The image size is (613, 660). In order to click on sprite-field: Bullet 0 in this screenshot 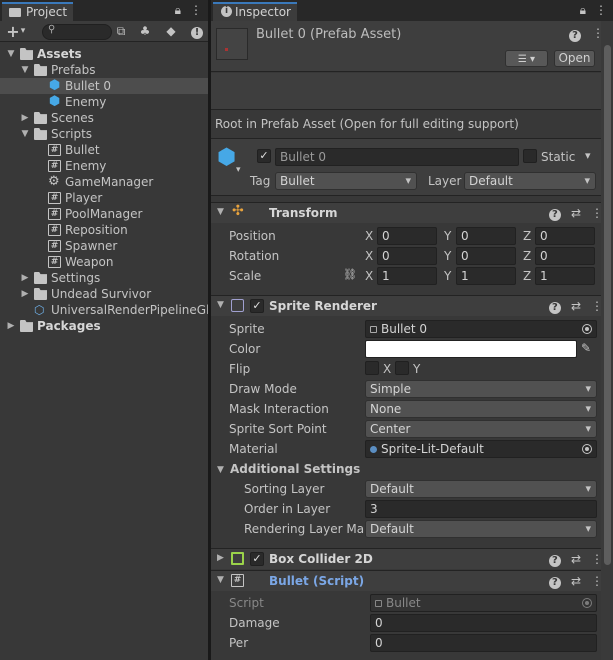, I will do `click(481, 329)`.